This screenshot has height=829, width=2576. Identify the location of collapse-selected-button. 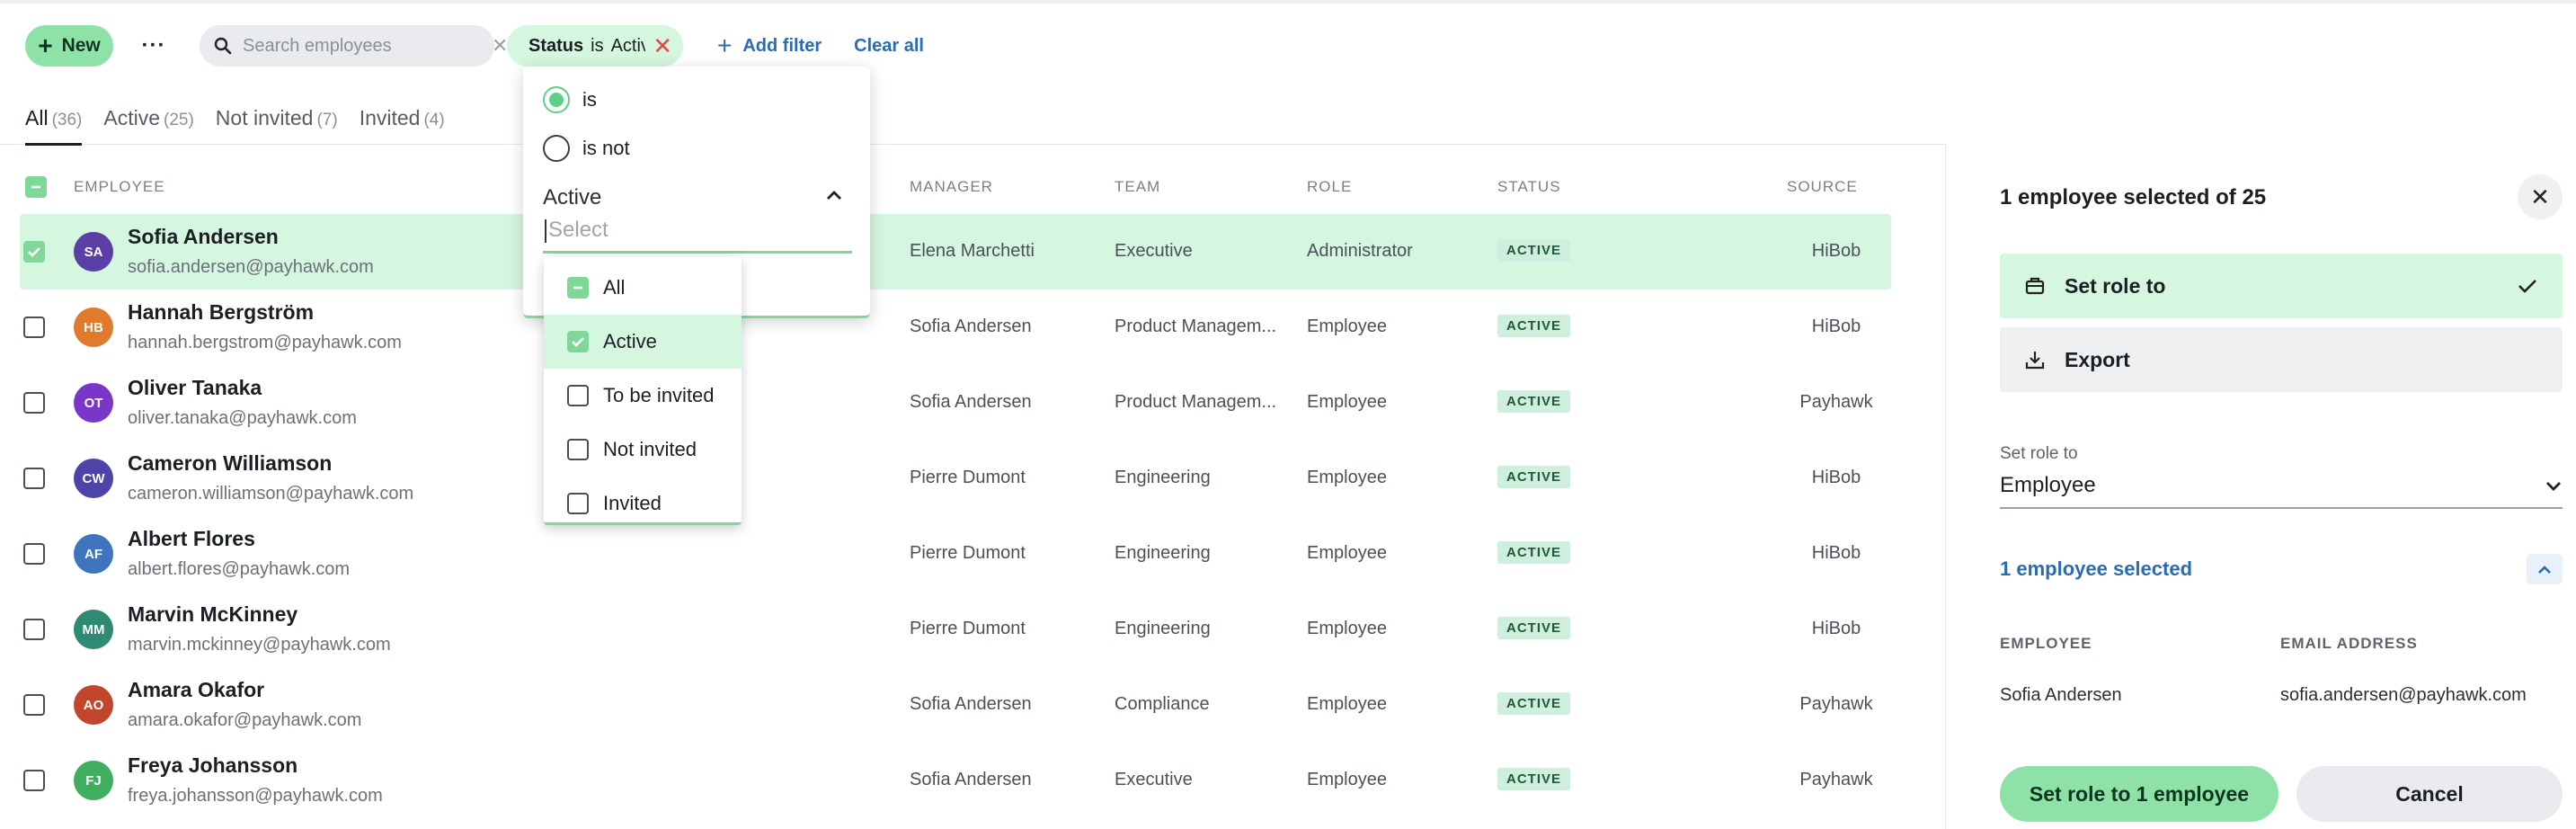
(2545, 569).